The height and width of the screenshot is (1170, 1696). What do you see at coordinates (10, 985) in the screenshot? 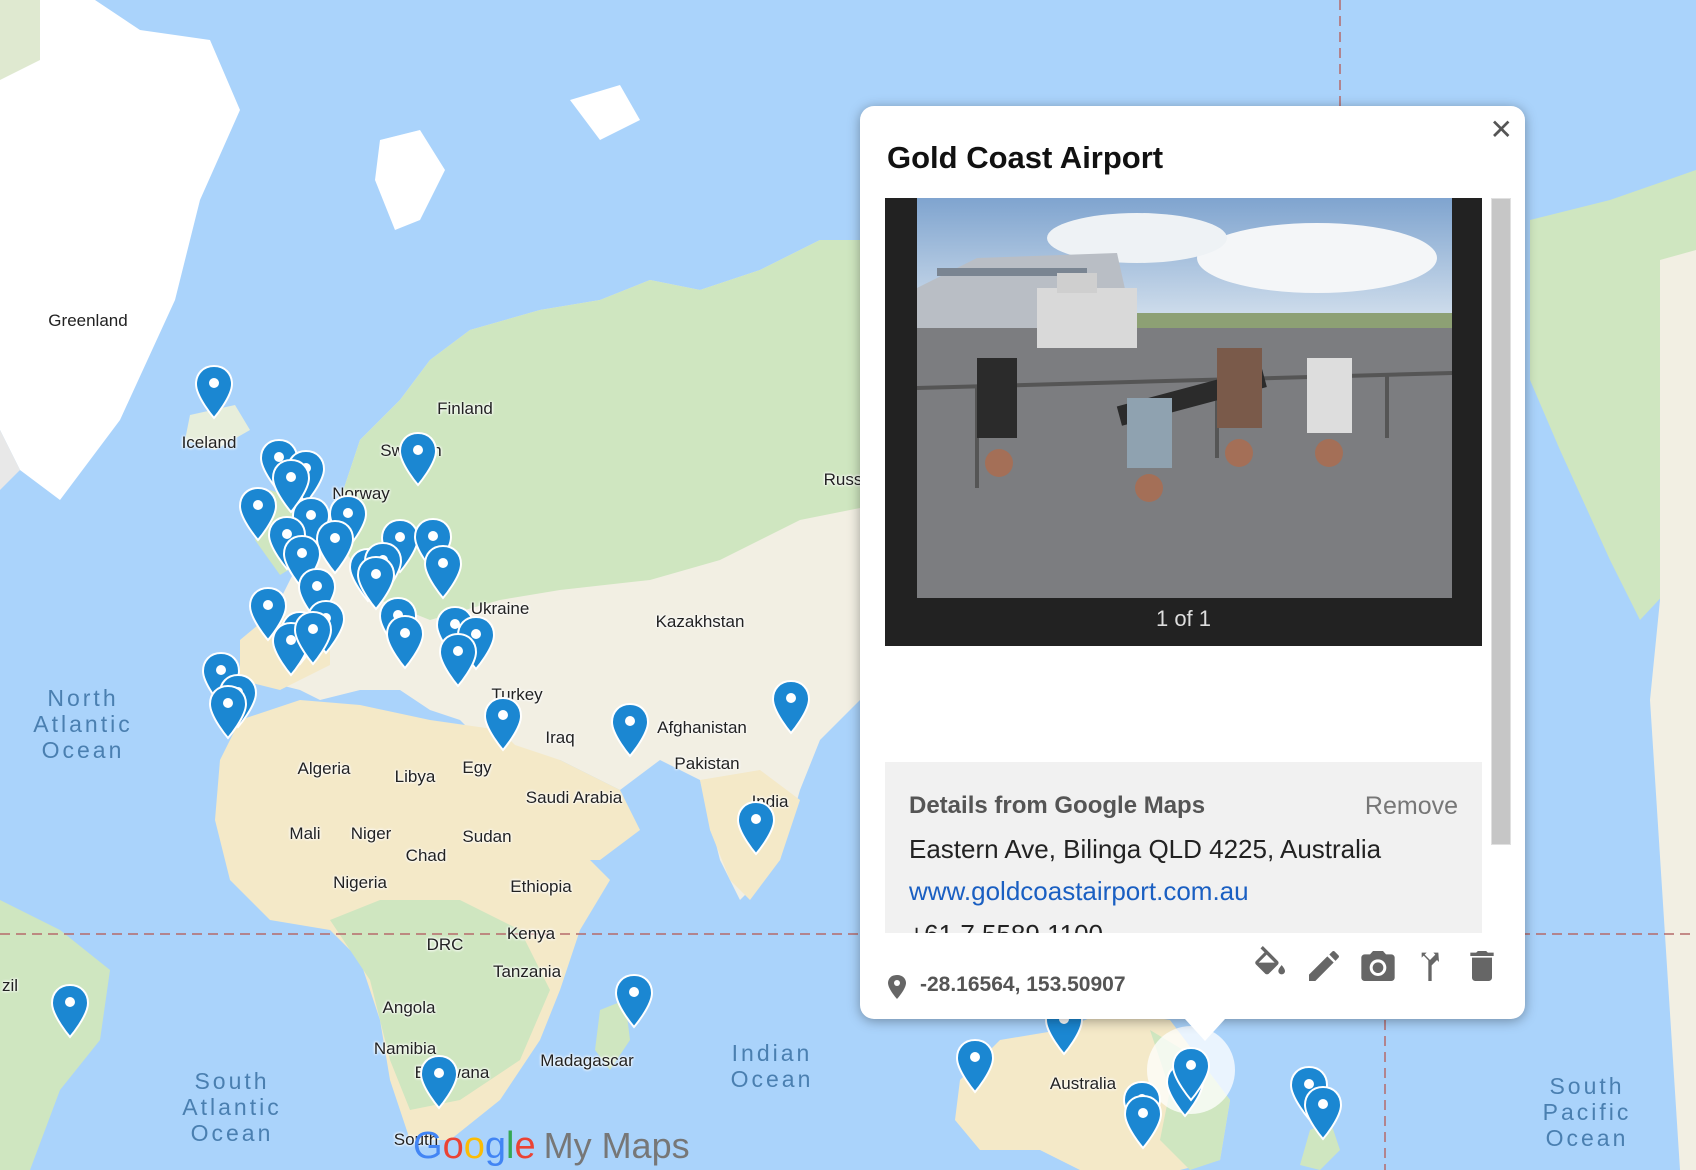
I see `country-label: zil` at bounding box center [10, 985].